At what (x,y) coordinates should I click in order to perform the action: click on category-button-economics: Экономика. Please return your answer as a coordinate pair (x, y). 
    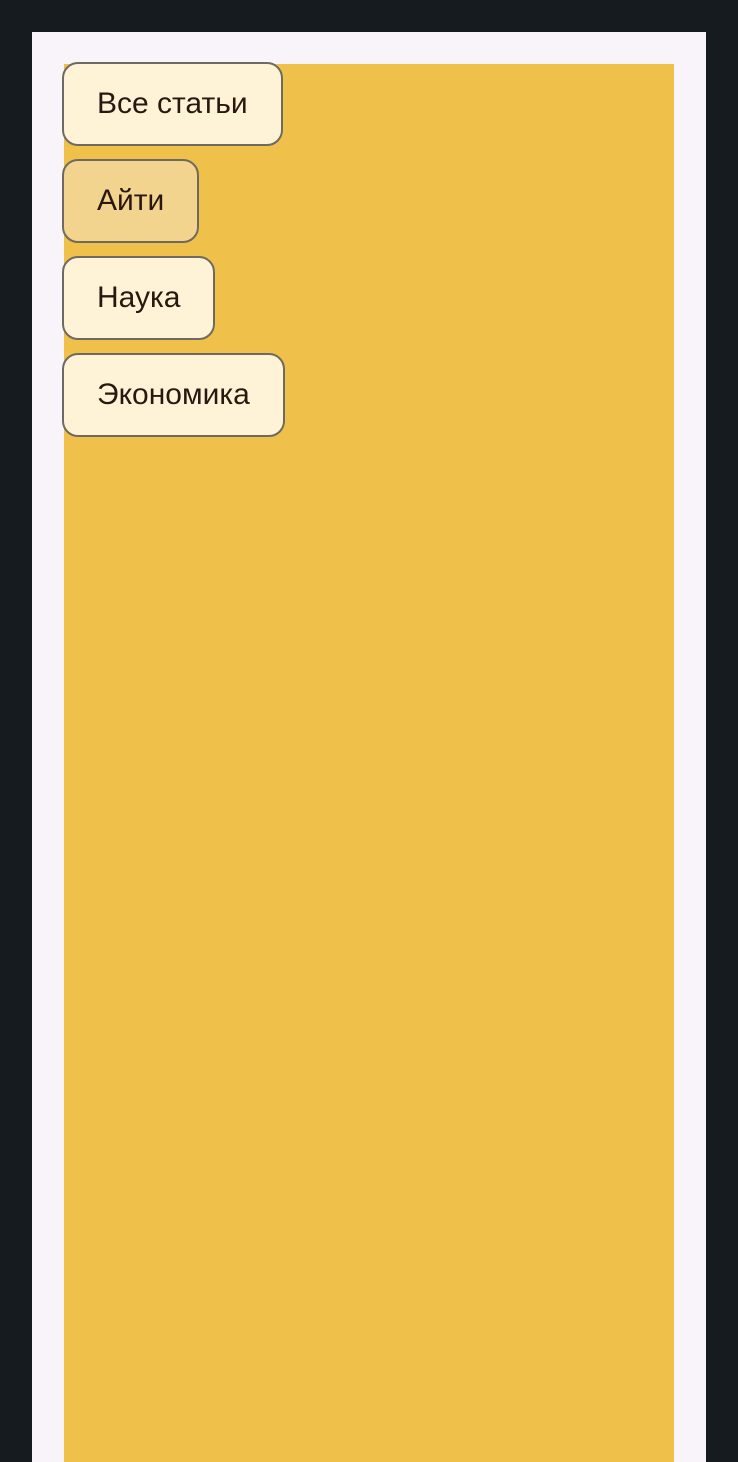
    Looking at the image, I should click on (173, 395).